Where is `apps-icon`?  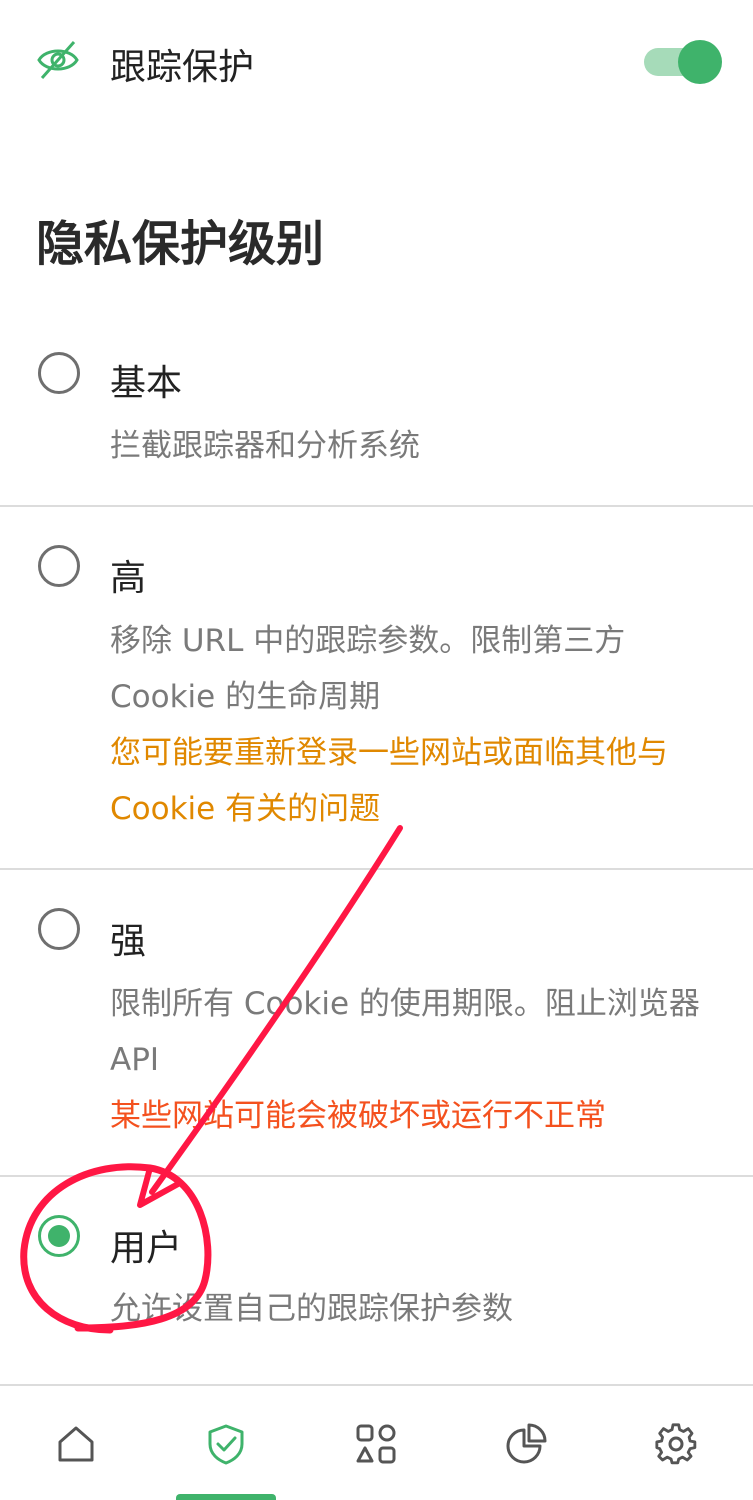
apps-icon is located at coordinates (376, 1444).